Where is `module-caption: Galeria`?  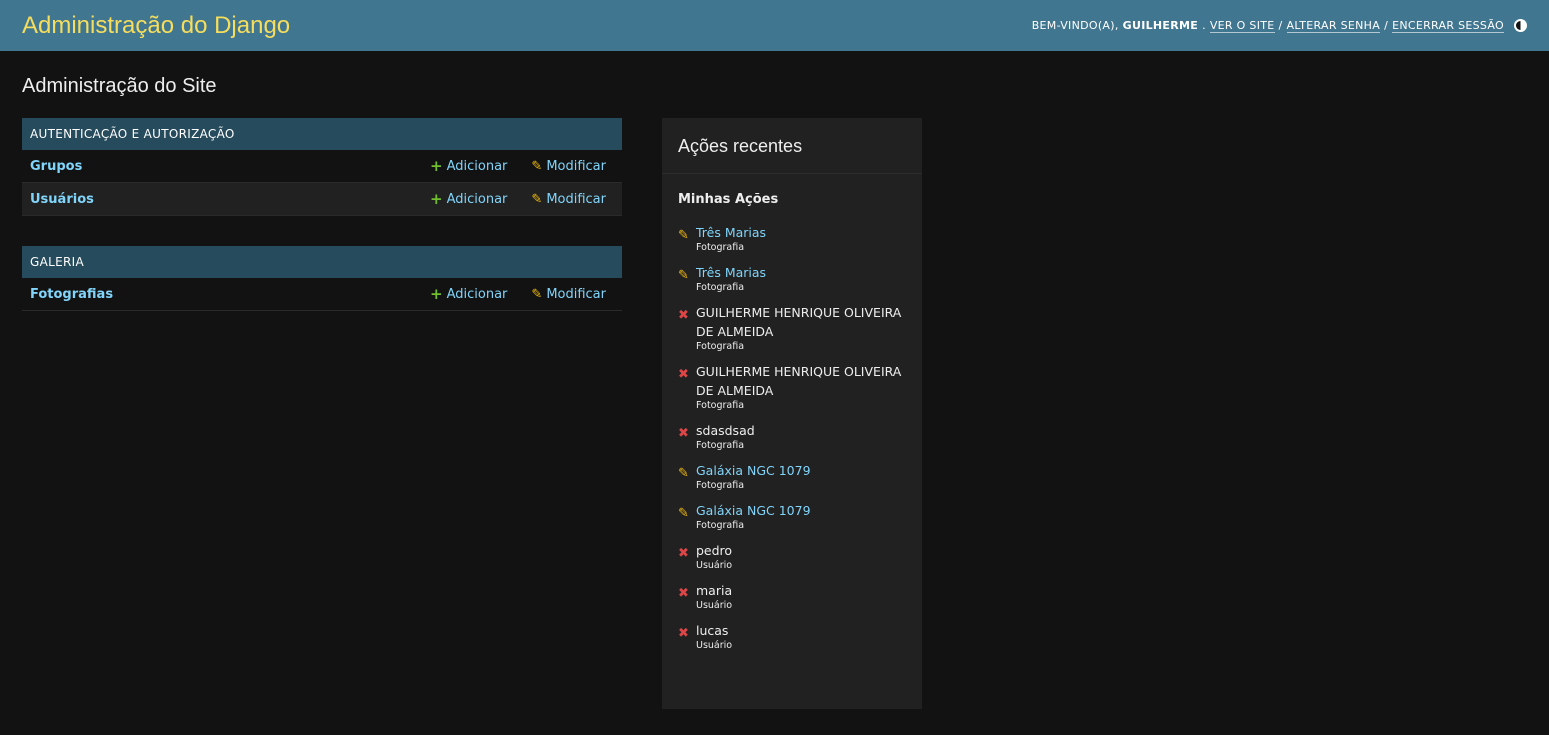
module-caption: Galeria is located at coordinates (322, 262).